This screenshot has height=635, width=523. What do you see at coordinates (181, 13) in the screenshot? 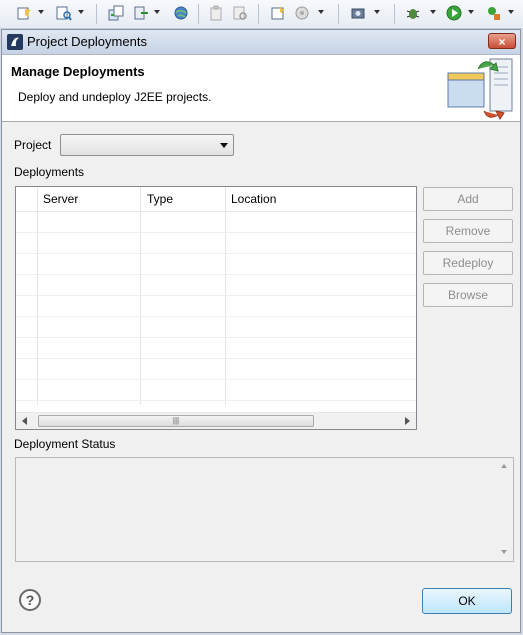
I see `globe-icon` at bounding box center [181, 13].